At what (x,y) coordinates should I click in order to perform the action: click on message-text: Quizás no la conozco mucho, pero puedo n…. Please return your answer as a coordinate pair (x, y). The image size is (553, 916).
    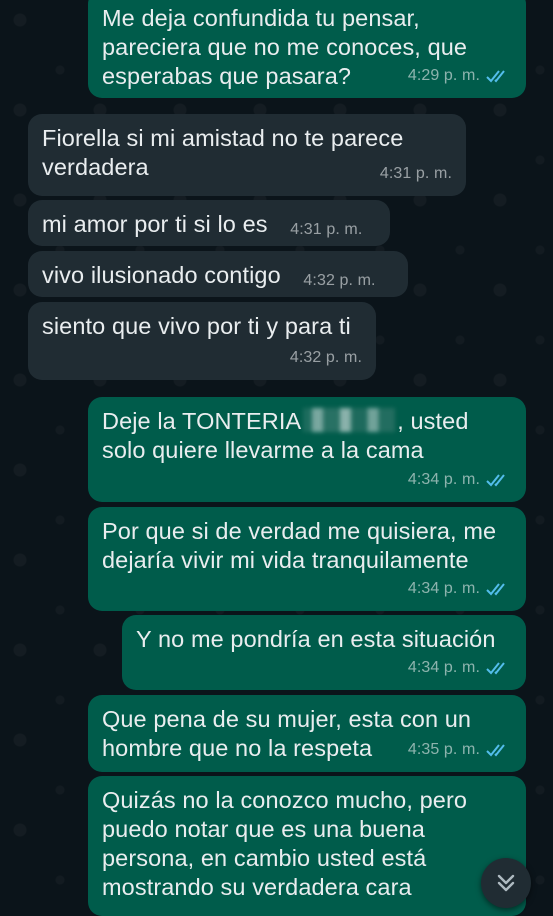
    Looking at the image, I should click on (285, 843).